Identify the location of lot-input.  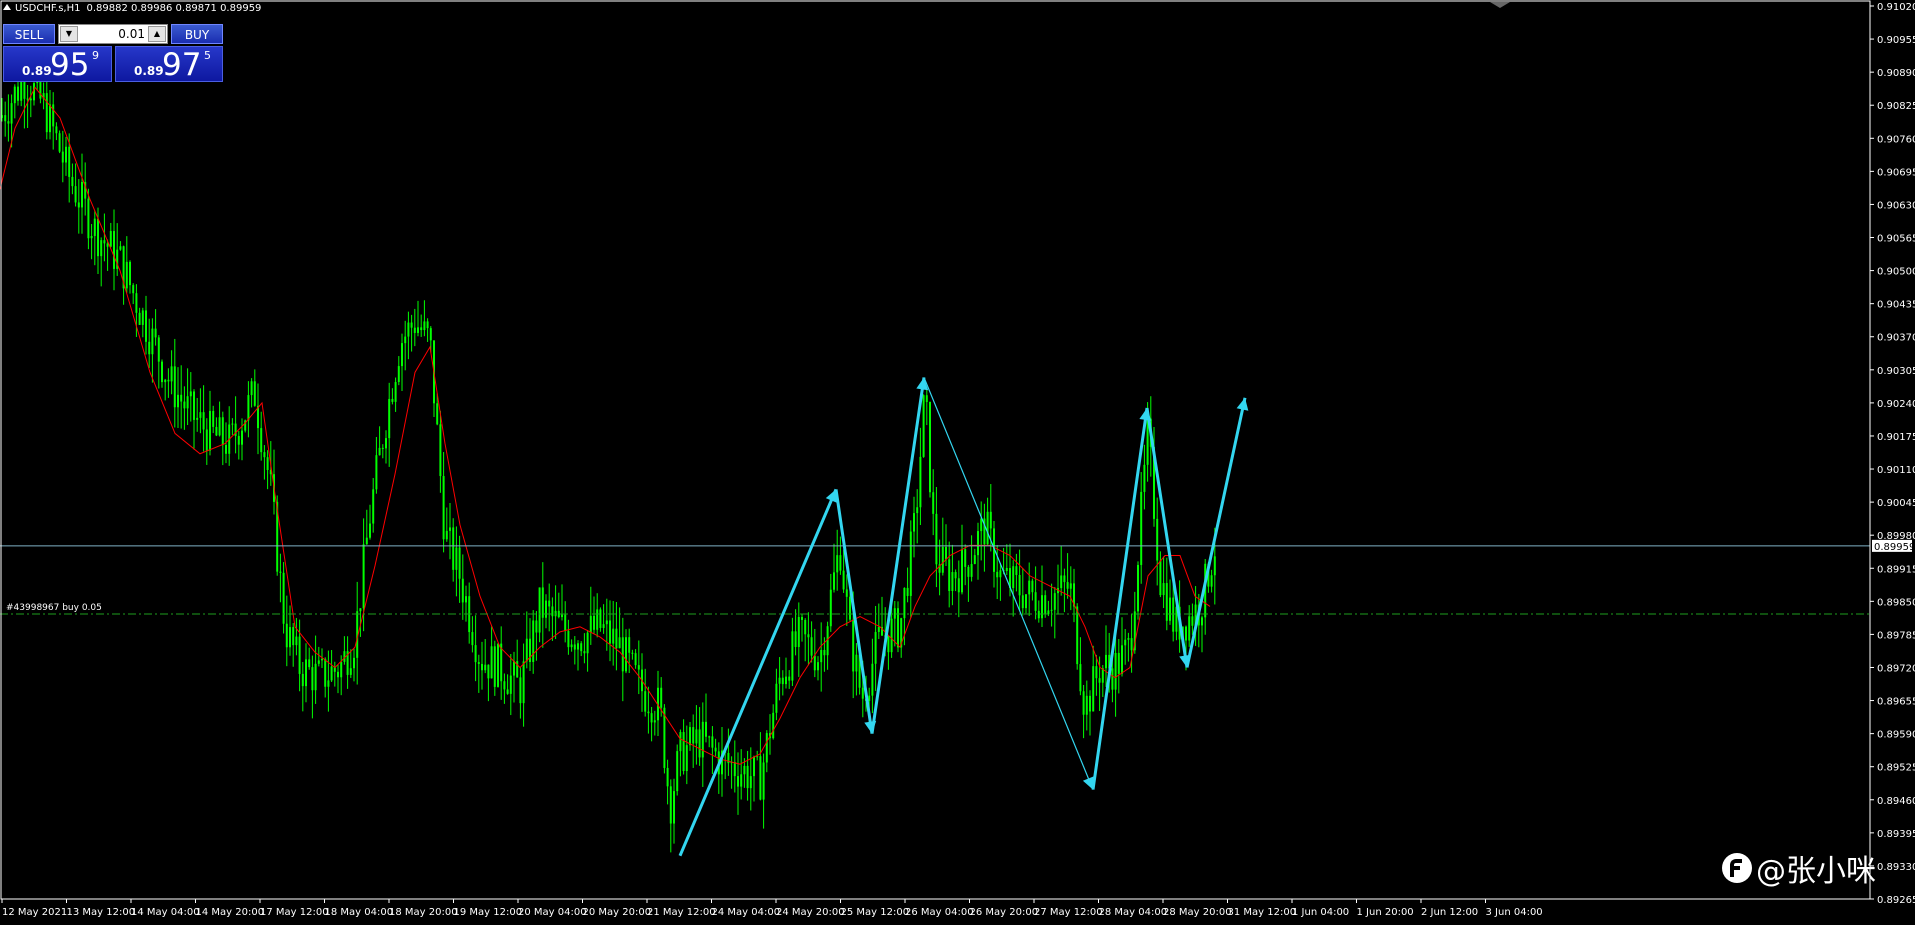
(113, 34).